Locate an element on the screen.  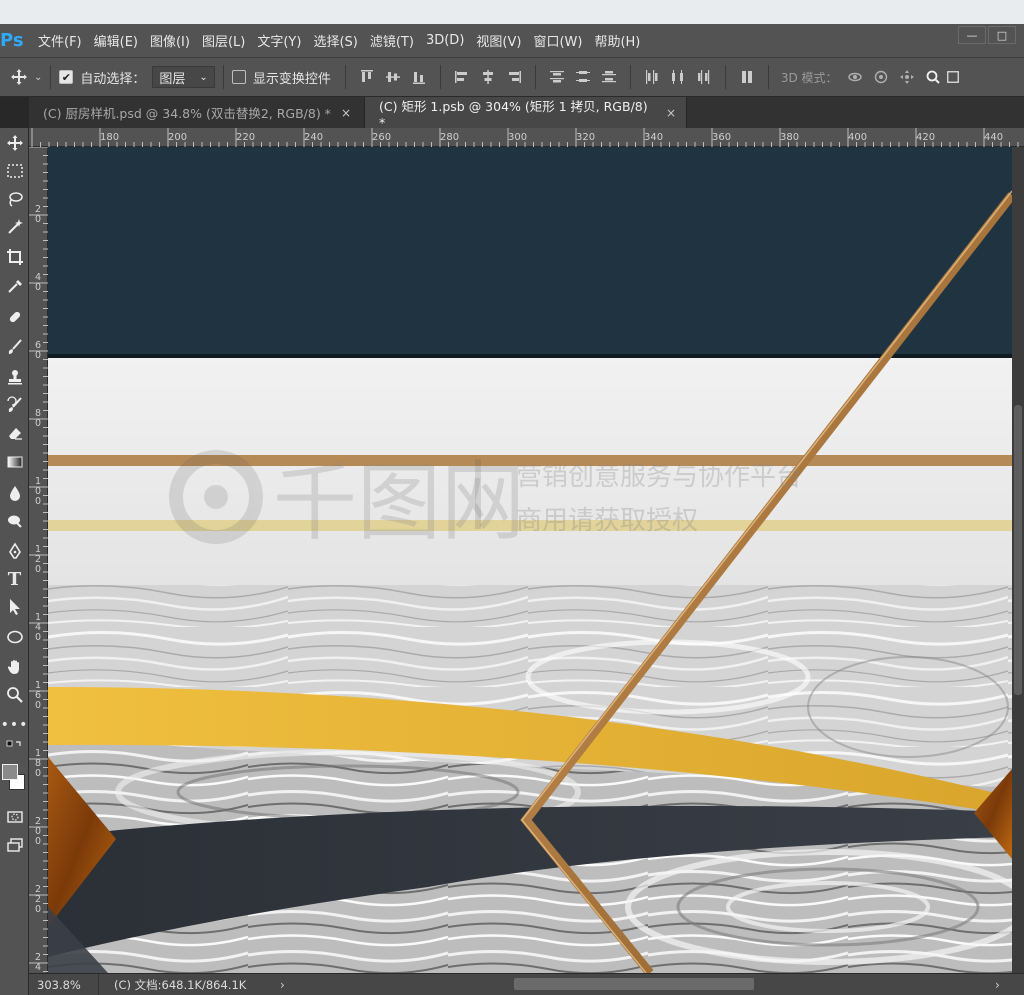
ruler-label: 300 is located at coordinates (518, 137).